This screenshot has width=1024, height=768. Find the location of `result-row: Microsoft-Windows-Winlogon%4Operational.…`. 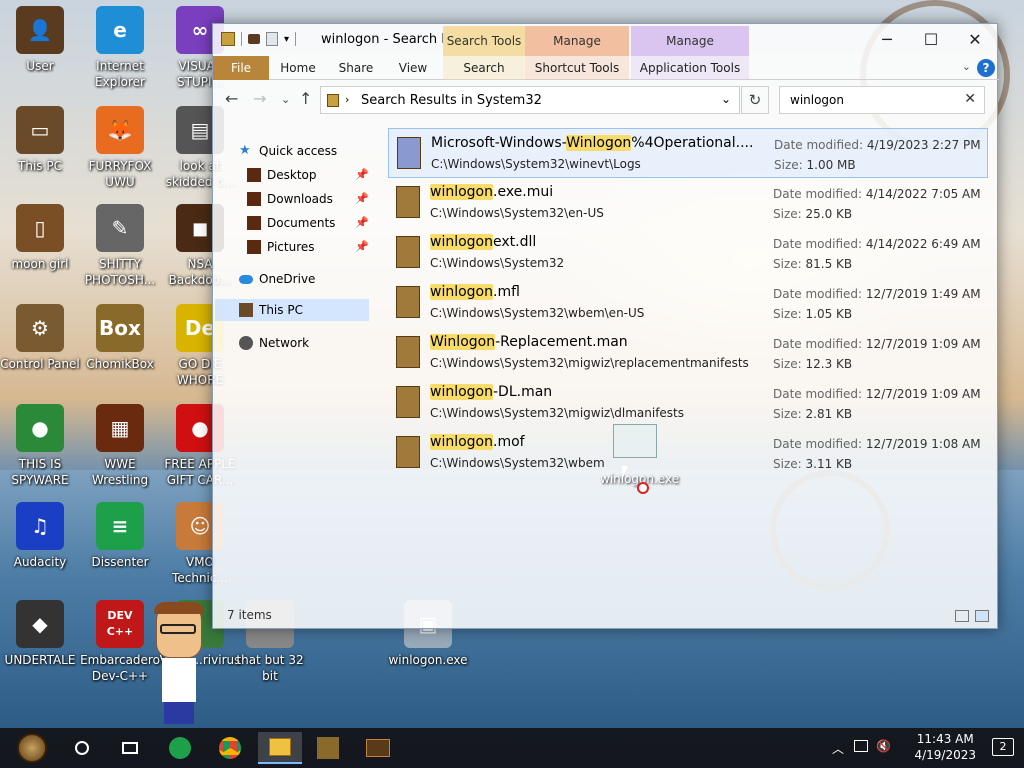

result-row: Microsoft-Windows-Winlogon%4Operational.… is located at coordinates (688, 153).